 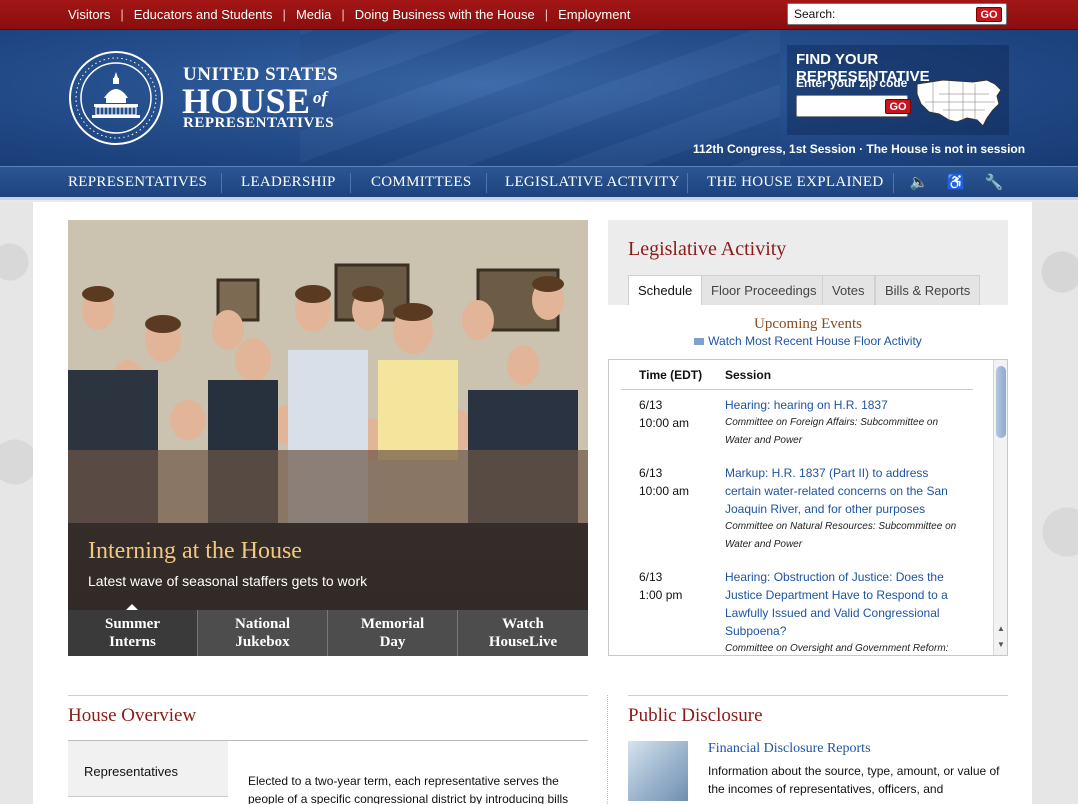 What do you see at coordinates (1001, 628) in the screenshot?
I see `scroll-up-icon: ▲` at bounding box center [1001, 628].